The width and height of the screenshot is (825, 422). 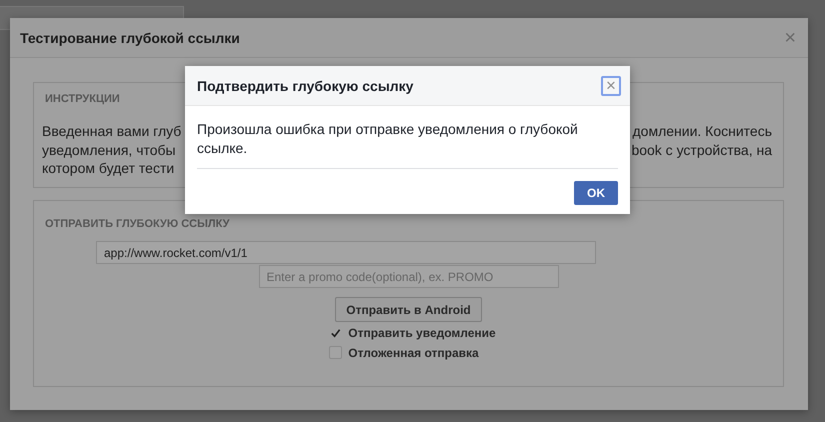 I want to click on instruction-text: домлении. Коснитесь, so click(x=702, y=131).